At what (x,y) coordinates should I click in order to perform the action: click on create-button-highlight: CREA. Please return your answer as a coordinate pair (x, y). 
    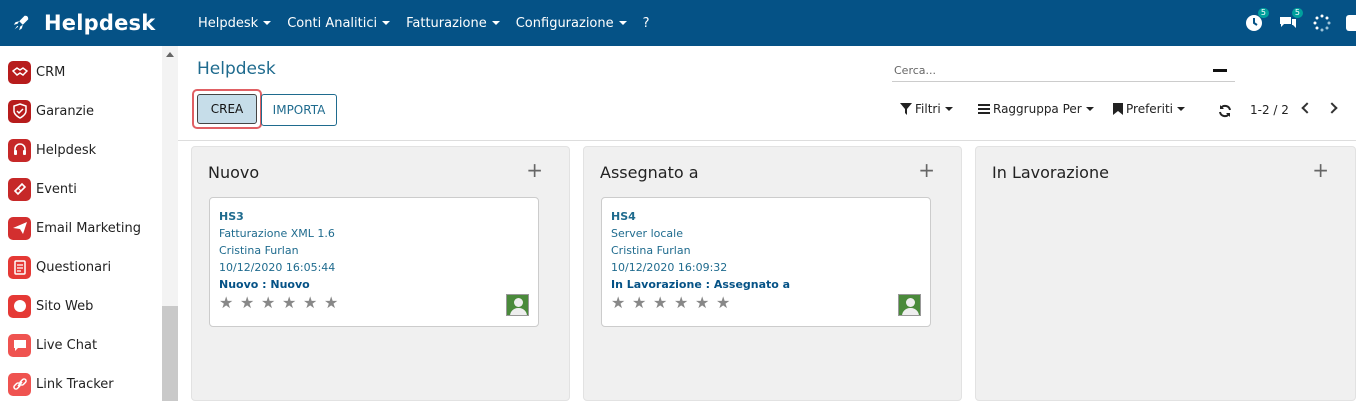
    Looking at the image, I should click on (227, 109).